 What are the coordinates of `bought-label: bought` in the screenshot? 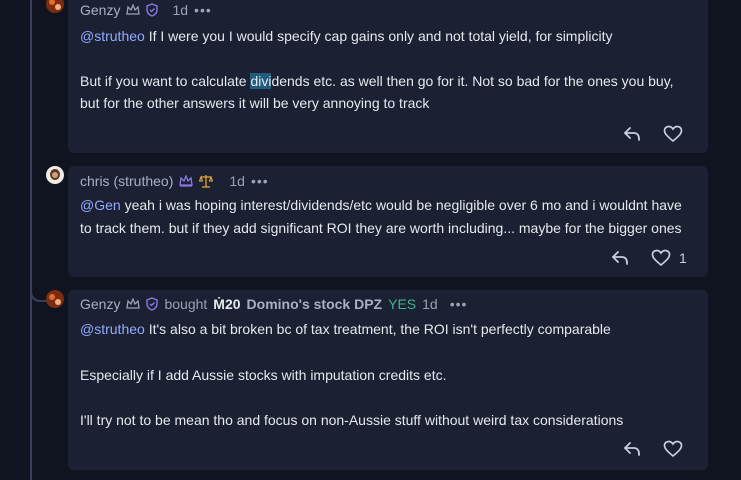 It's located at (186, 304).